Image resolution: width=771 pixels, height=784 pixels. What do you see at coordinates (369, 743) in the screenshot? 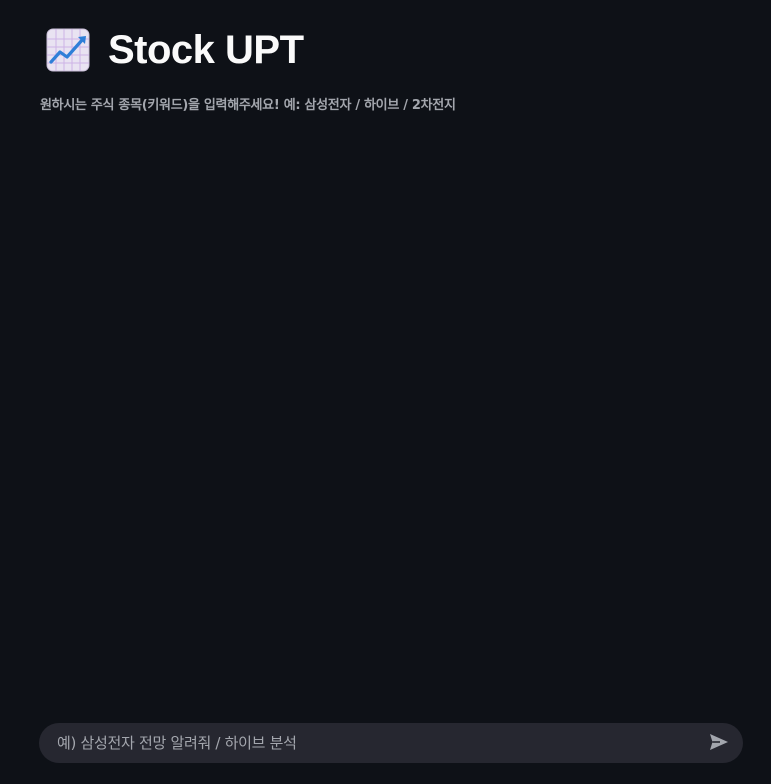
I see `chat-input` at bounding box center [369, 743].